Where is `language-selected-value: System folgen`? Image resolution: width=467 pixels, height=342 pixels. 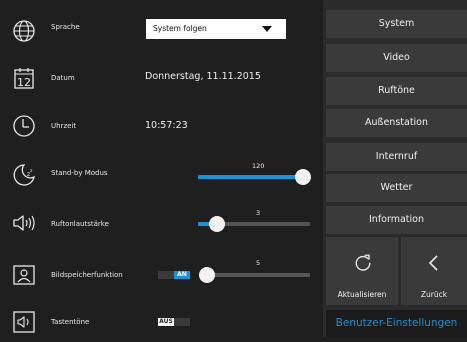 language-selected-value: System folgen is located at coordinates (180, 28).